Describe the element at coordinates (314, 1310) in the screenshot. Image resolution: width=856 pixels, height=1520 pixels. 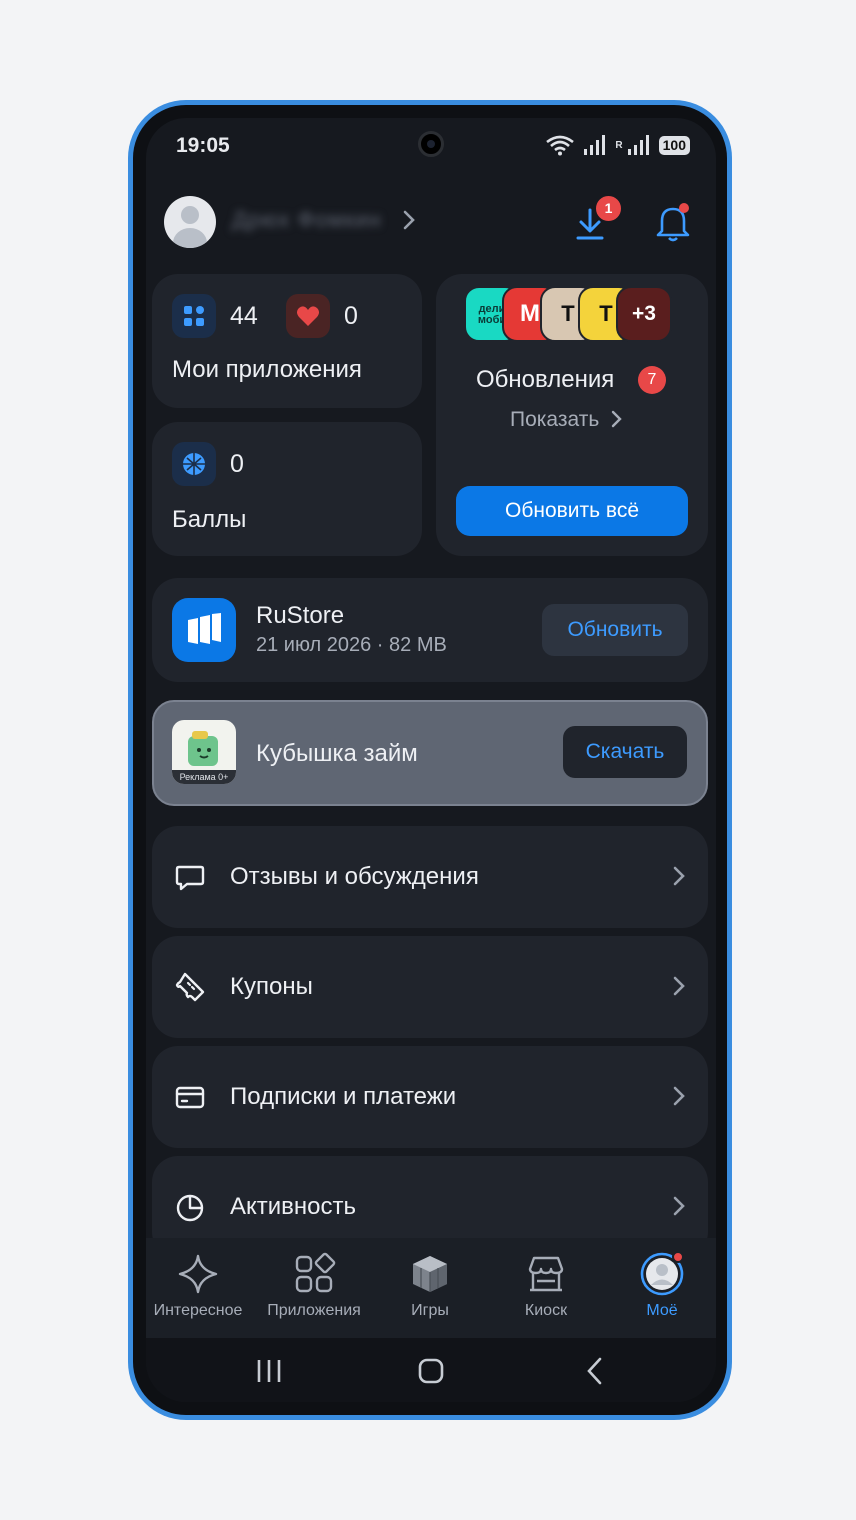
I see `nav-label: Приложения` at that location.